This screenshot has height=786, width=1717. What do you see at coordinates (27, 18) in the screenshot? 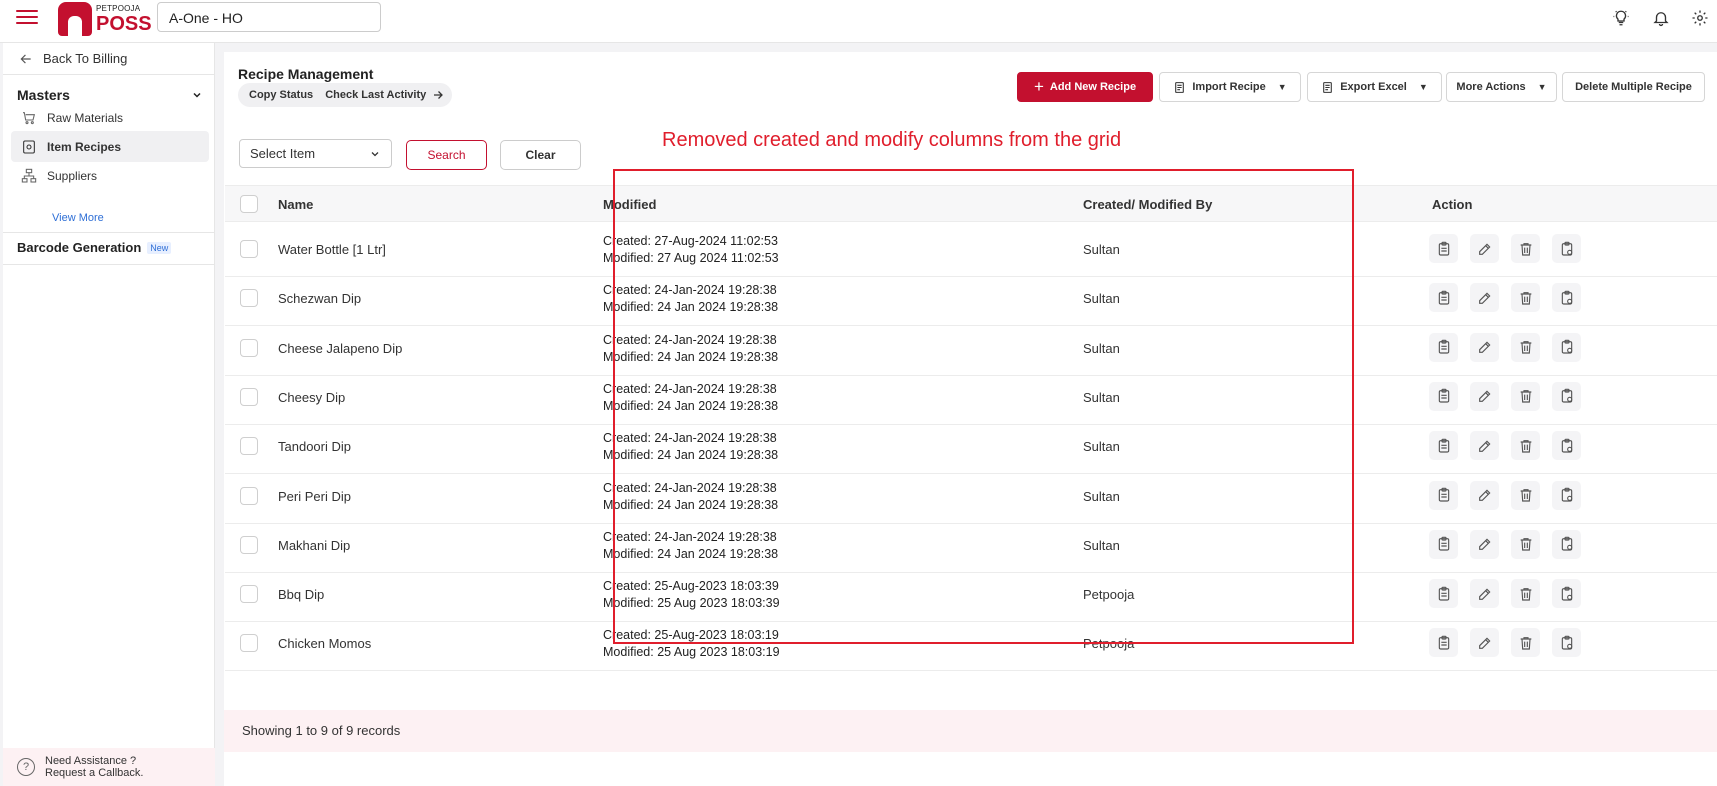
I see `hamburger-menu-icon` at bounding box center [27, 18].